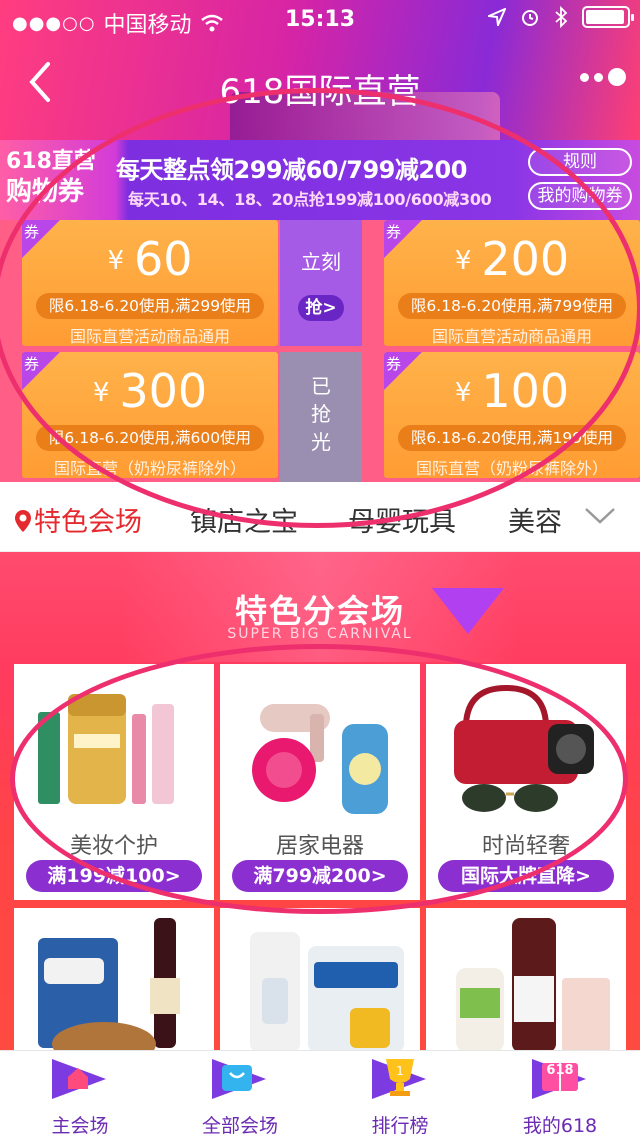  What do you see at coordinates (400, 1071) in the screenshot?
I see `svg-text: 1` at bounding box center [400, 1071].